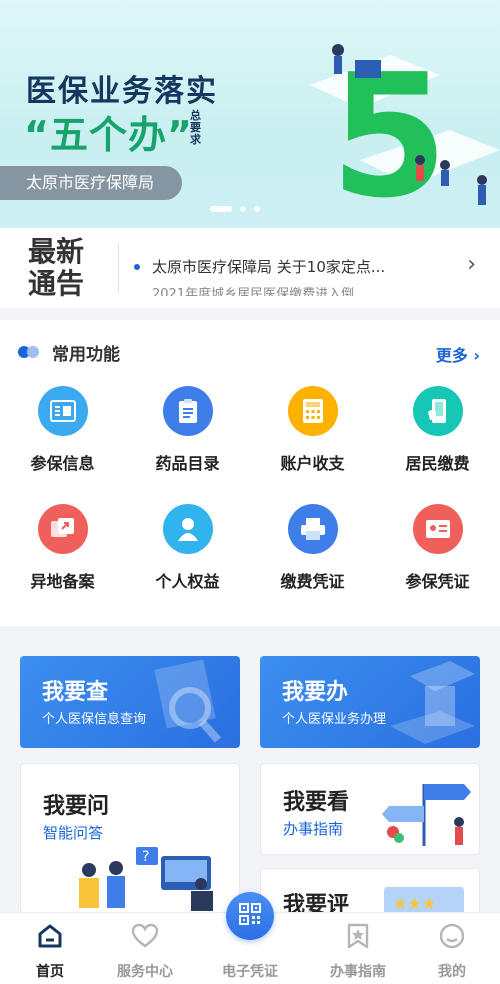 The height and width of the screenshot is (984, 500). Describe the element at coordinates (235, 209) in the screenshot. I see `banner-pagination` at that location.